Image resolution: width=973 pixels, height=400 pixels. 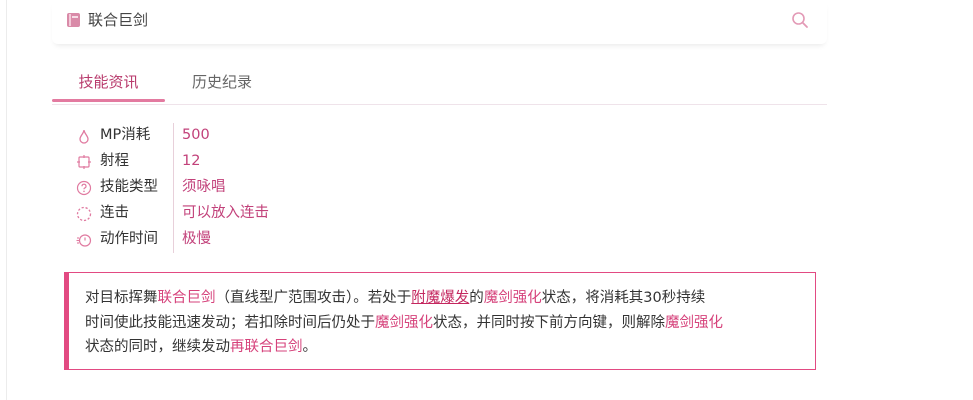 What do you see at coordinates (230, 322) in the screenshot?
I see `description-text: 时间使此技能迅速发动；若扣除时间后仍处于` at bounding box center [230, 322].